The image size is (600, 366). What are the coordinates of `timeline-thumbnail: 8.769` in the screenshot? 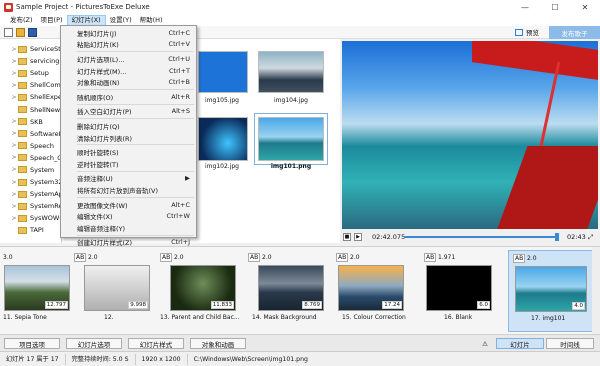 It's located at (291, 288).